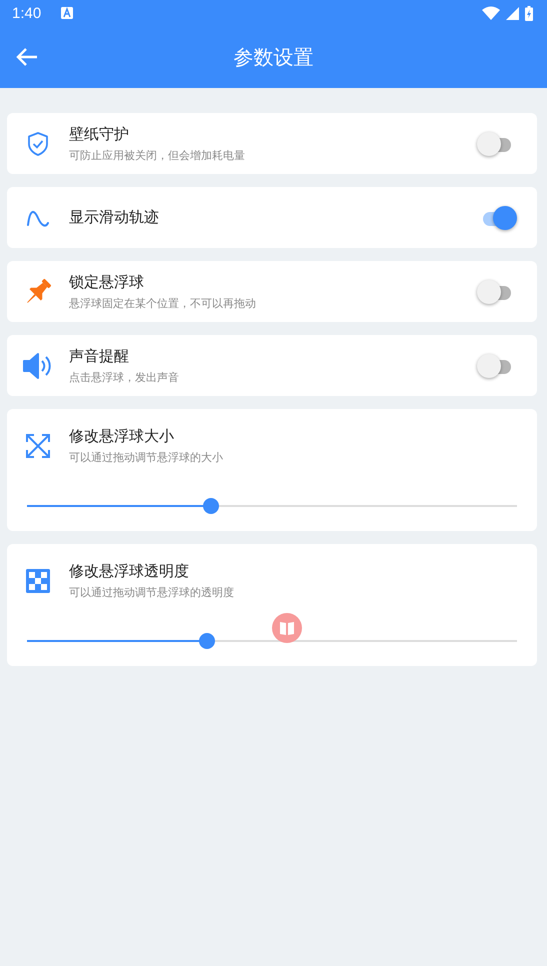  I want to click on battery-charging-icon, so click(529, 13).